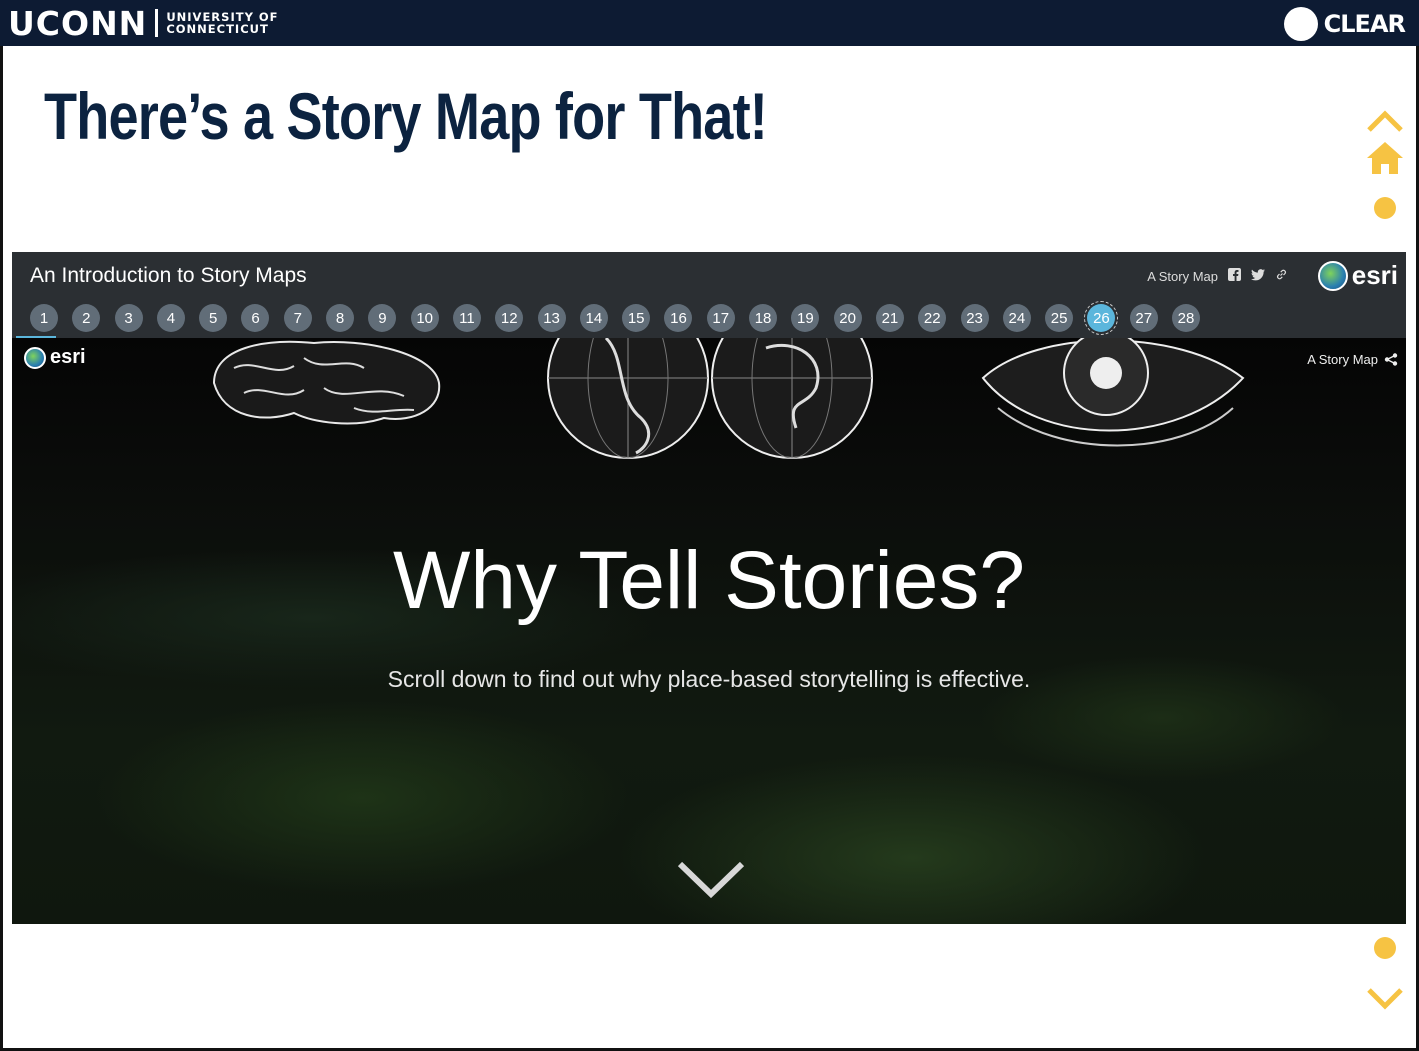 The image size is (1419, 1051). Describe the element at coordinates (932, 318) in the screenshot. I see `tab-22: 22` at that location.